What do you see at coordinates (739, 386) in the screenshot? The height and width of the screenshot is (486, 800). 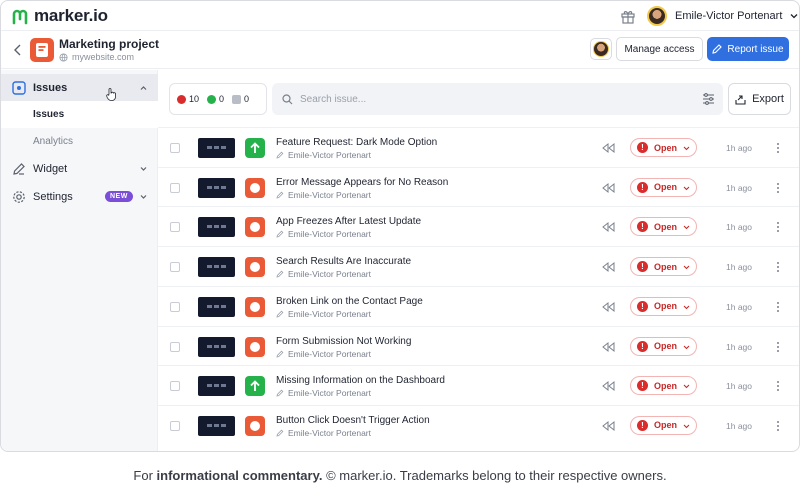 I see `issue-time: 1h ago` at bounding box center [739, 386].